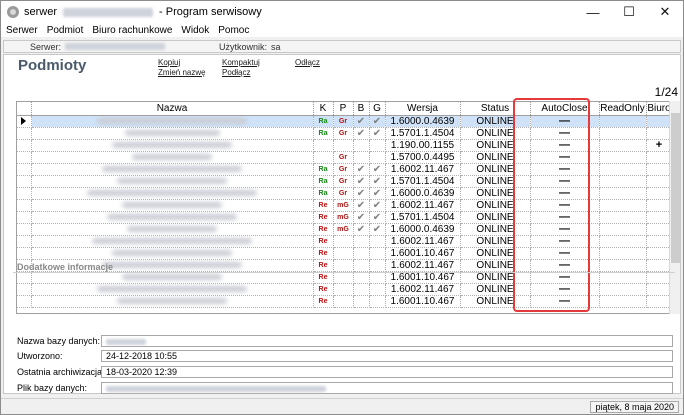 This screenshot has width=684, height=415. What do you see at coordinates (387, 356) in the screenshot?
I see `utworzono-field: 24-12-2018 10:55` at bounding box center [387, 356].